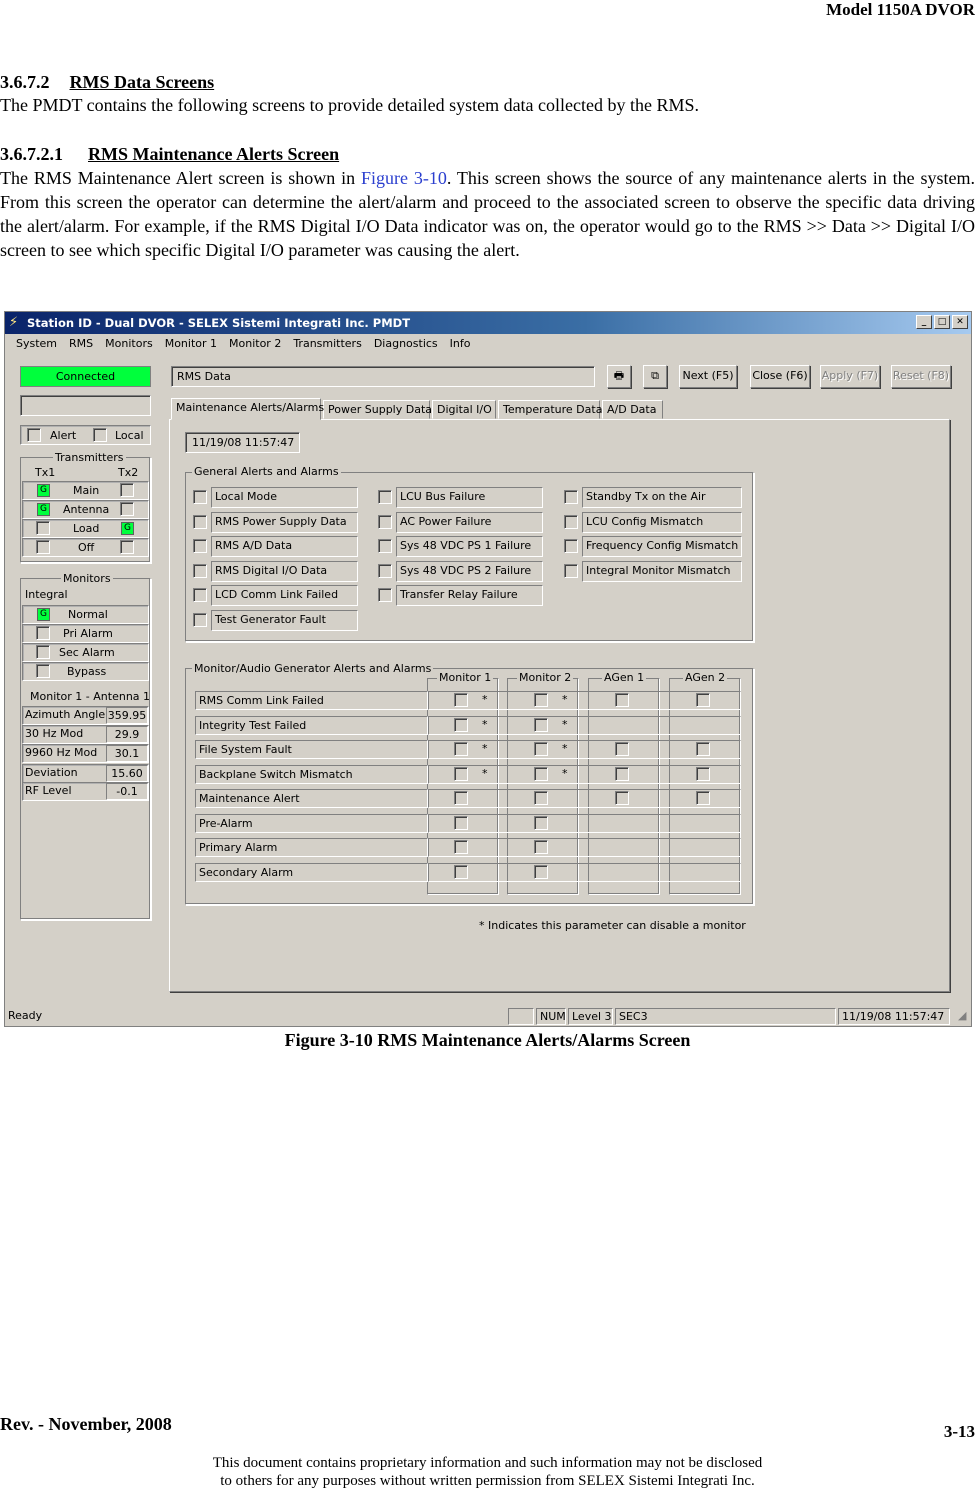 The height and width of the screenshot is (1494, 975). I want to click on section-heading-rms-data-screens: 3.6.7.2 RMS Data Screens, so click(107, 82).